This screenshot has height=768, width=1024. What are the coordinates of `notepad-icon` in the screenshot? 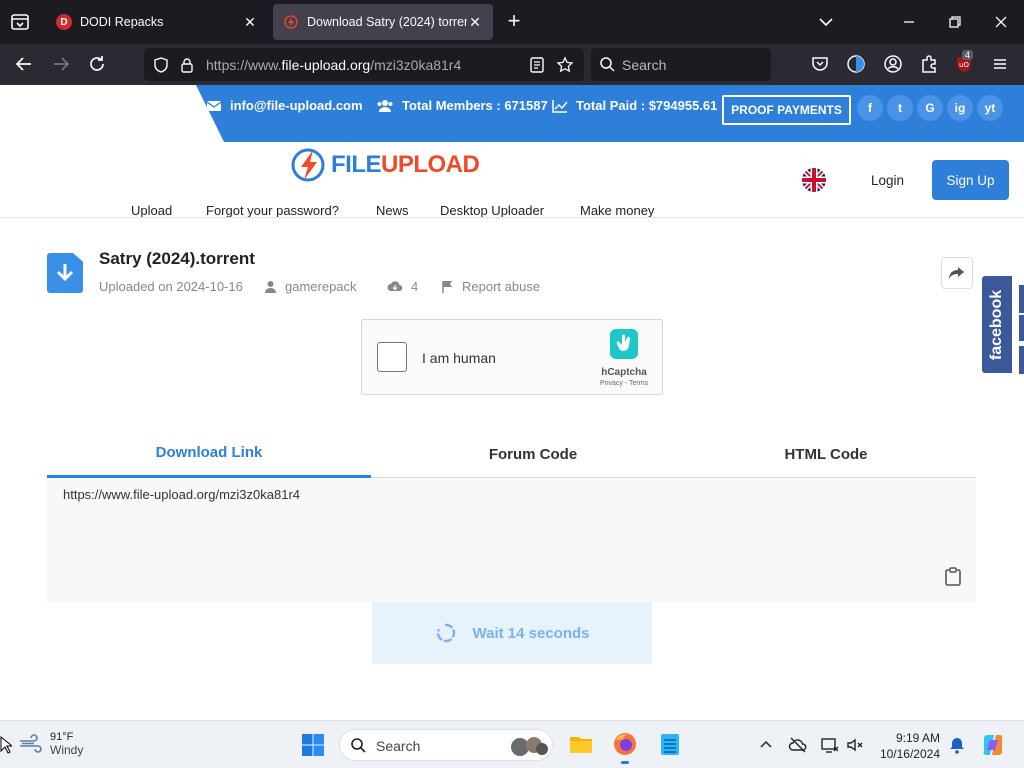 It's located at (670, 744).